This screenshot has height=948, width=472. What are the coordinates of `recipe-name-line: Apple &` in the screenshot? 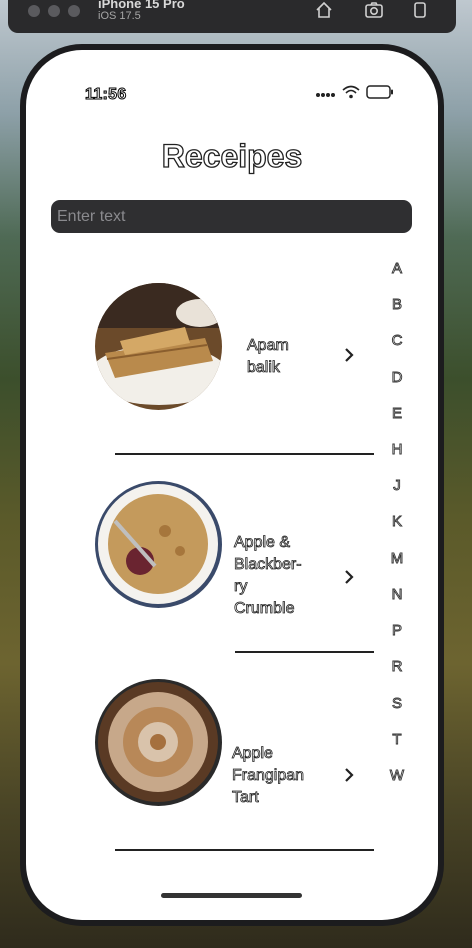 It's located at (262, 543).